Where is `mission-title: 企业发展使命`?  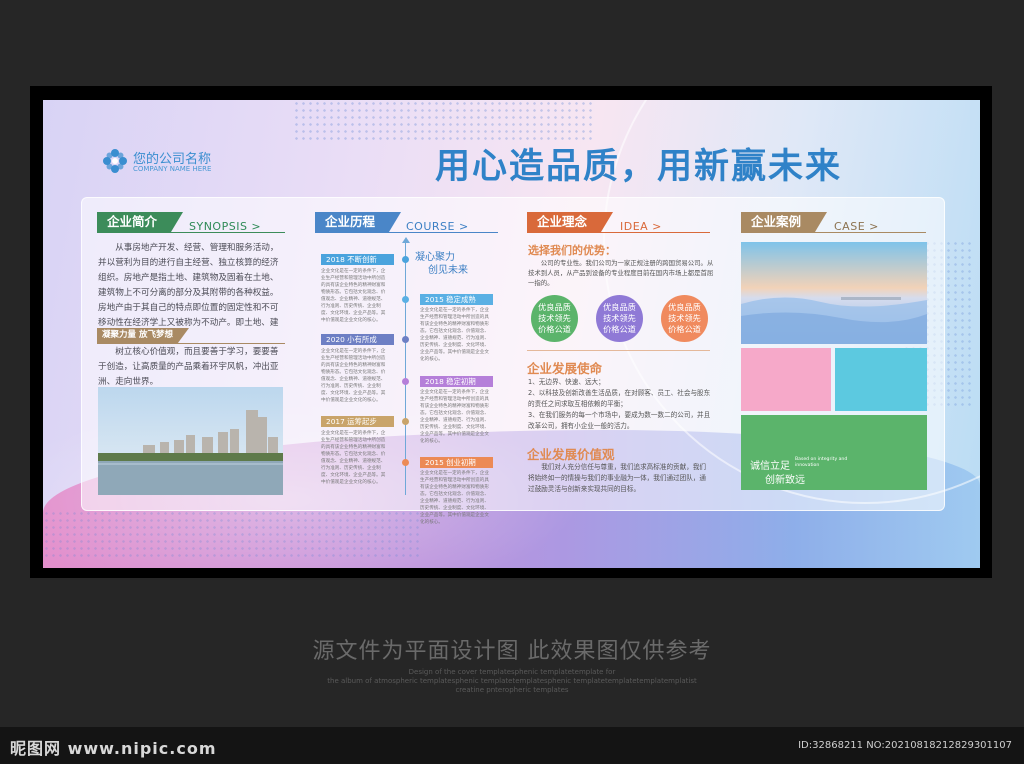 mission-title: 企业发展使命 is located at coordinates (565, 368).